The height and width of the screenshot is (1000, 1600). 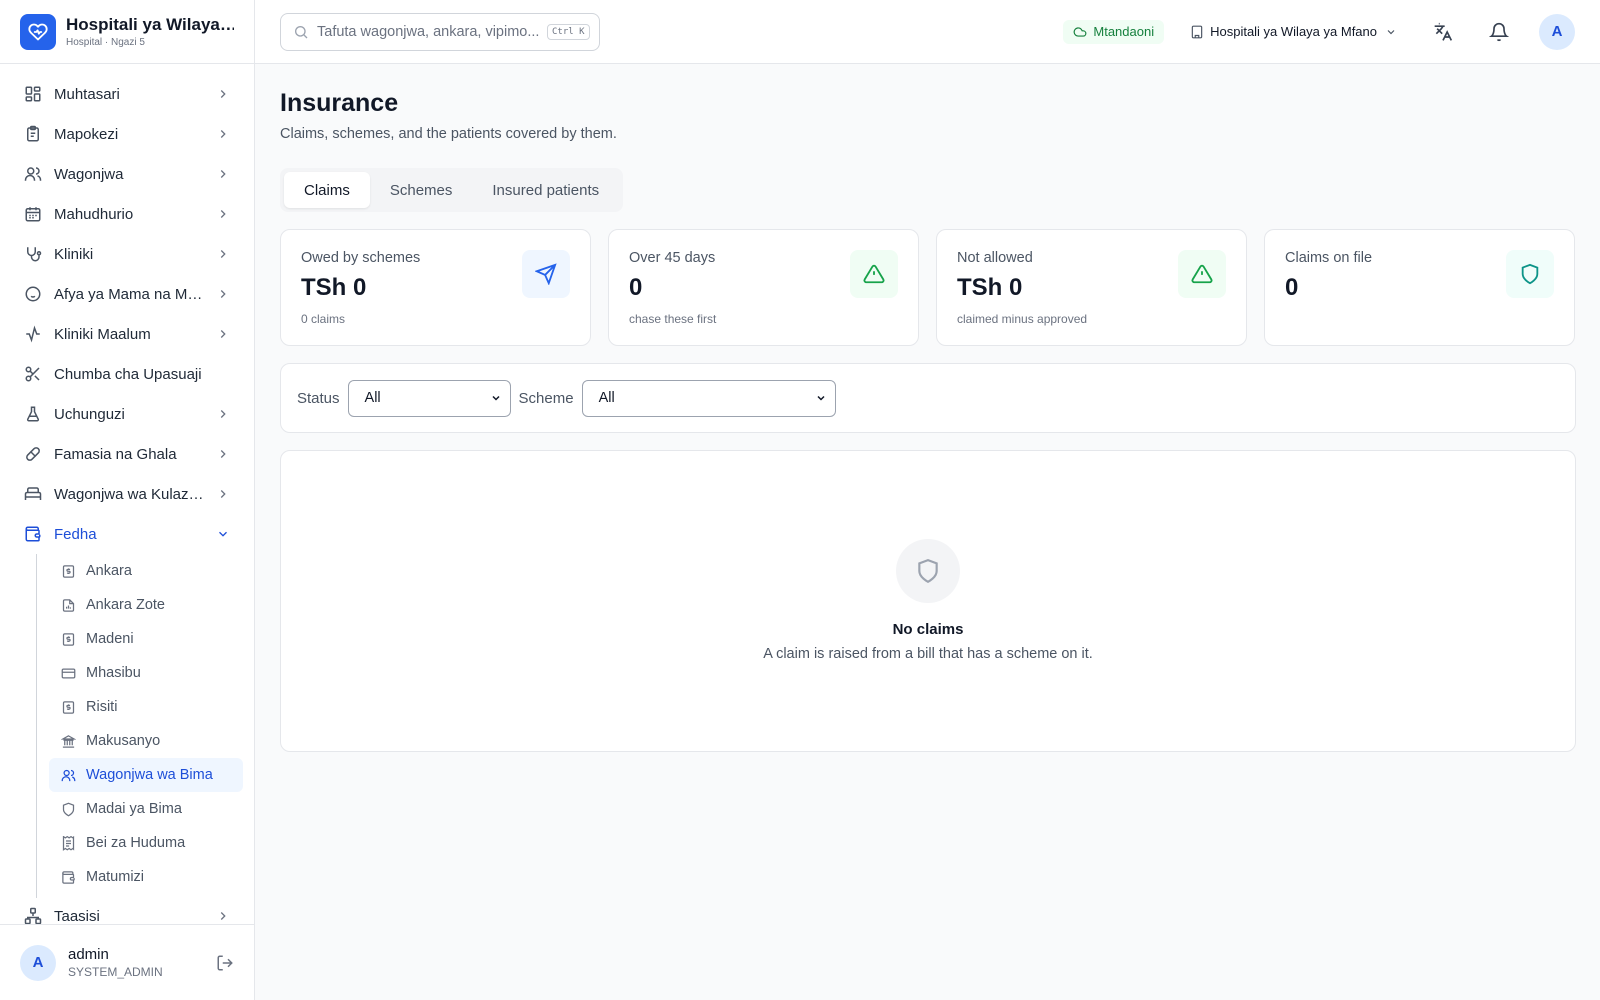 I want to click on scheme-filter-label: Scheme, so click(x=546, y=398).